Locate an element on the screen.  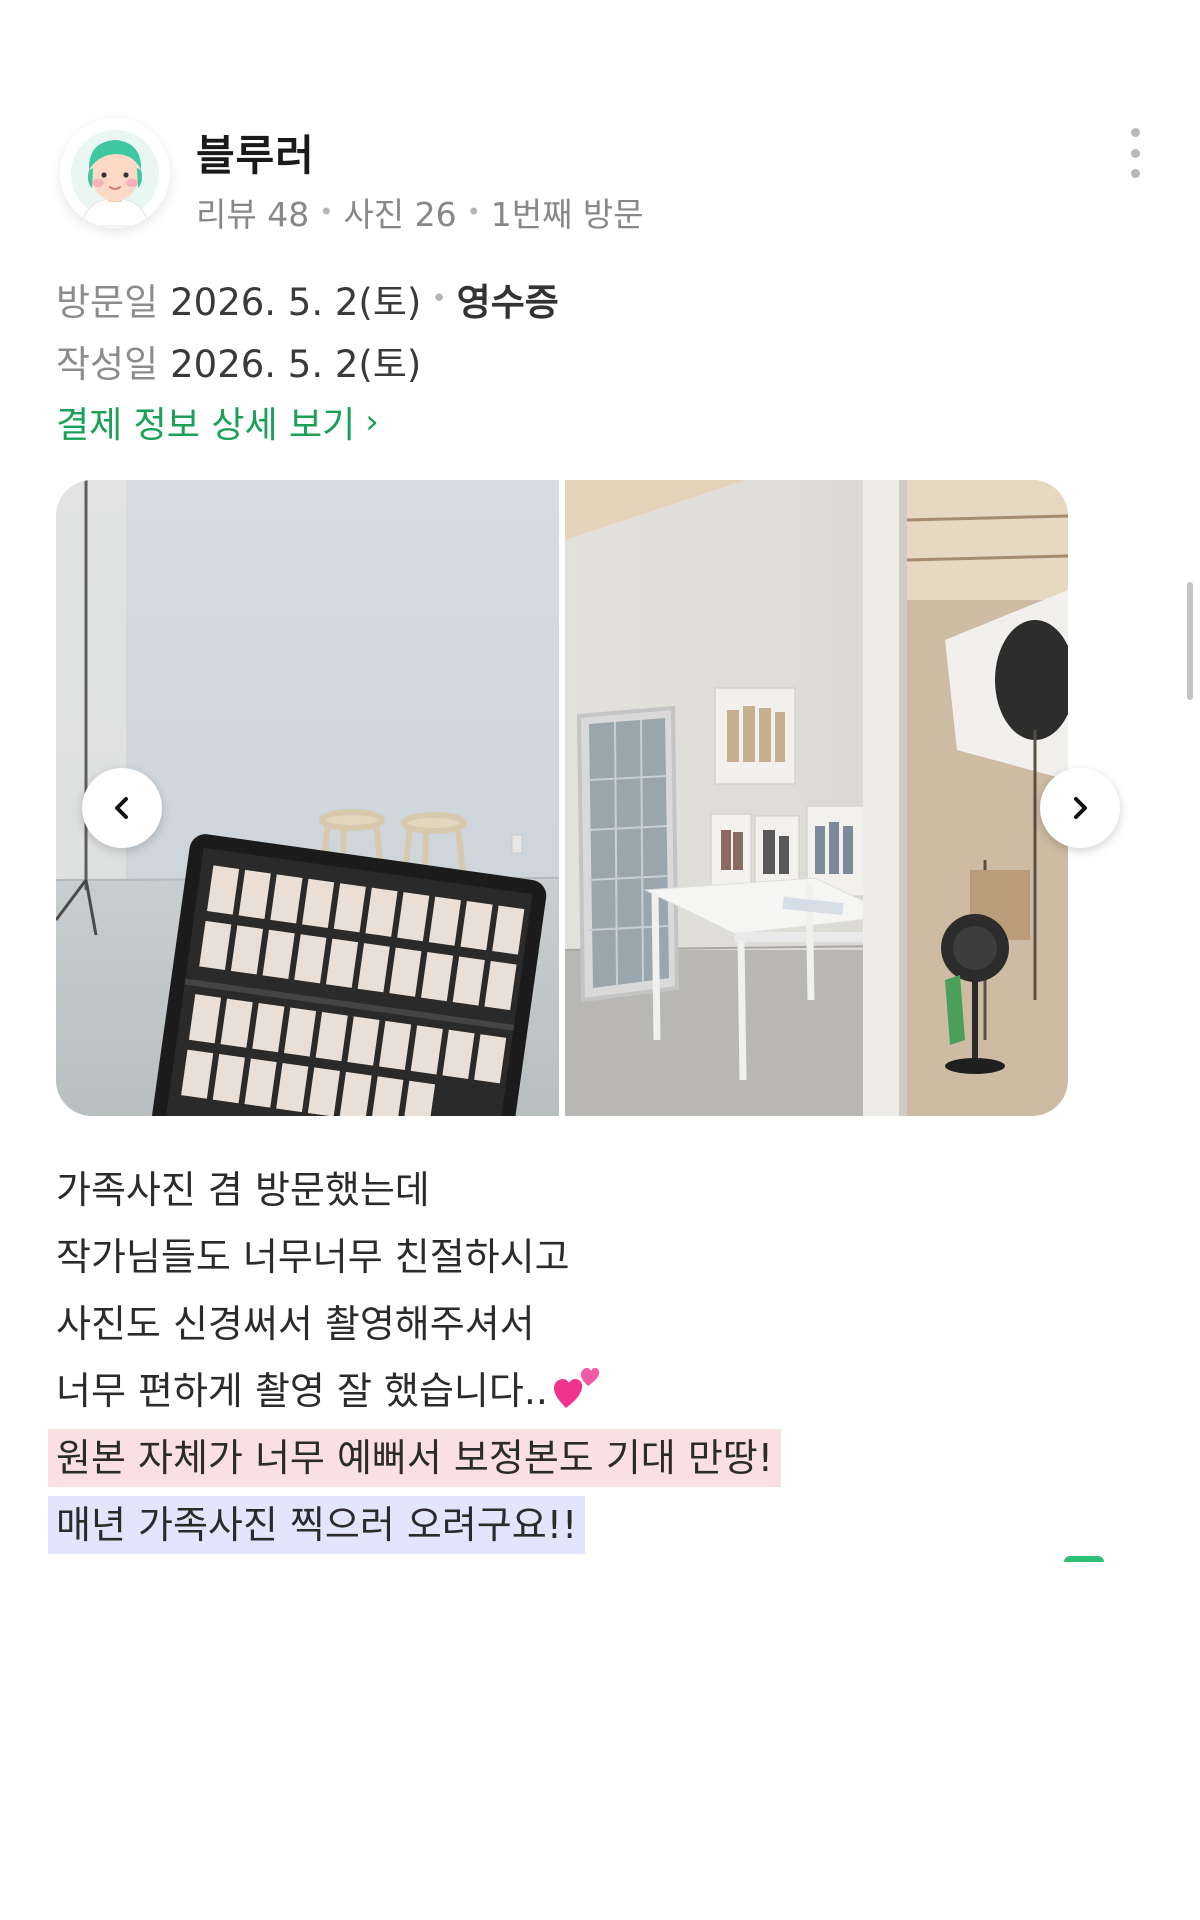
chevron-left-icon is located at coordinates (121, 808).